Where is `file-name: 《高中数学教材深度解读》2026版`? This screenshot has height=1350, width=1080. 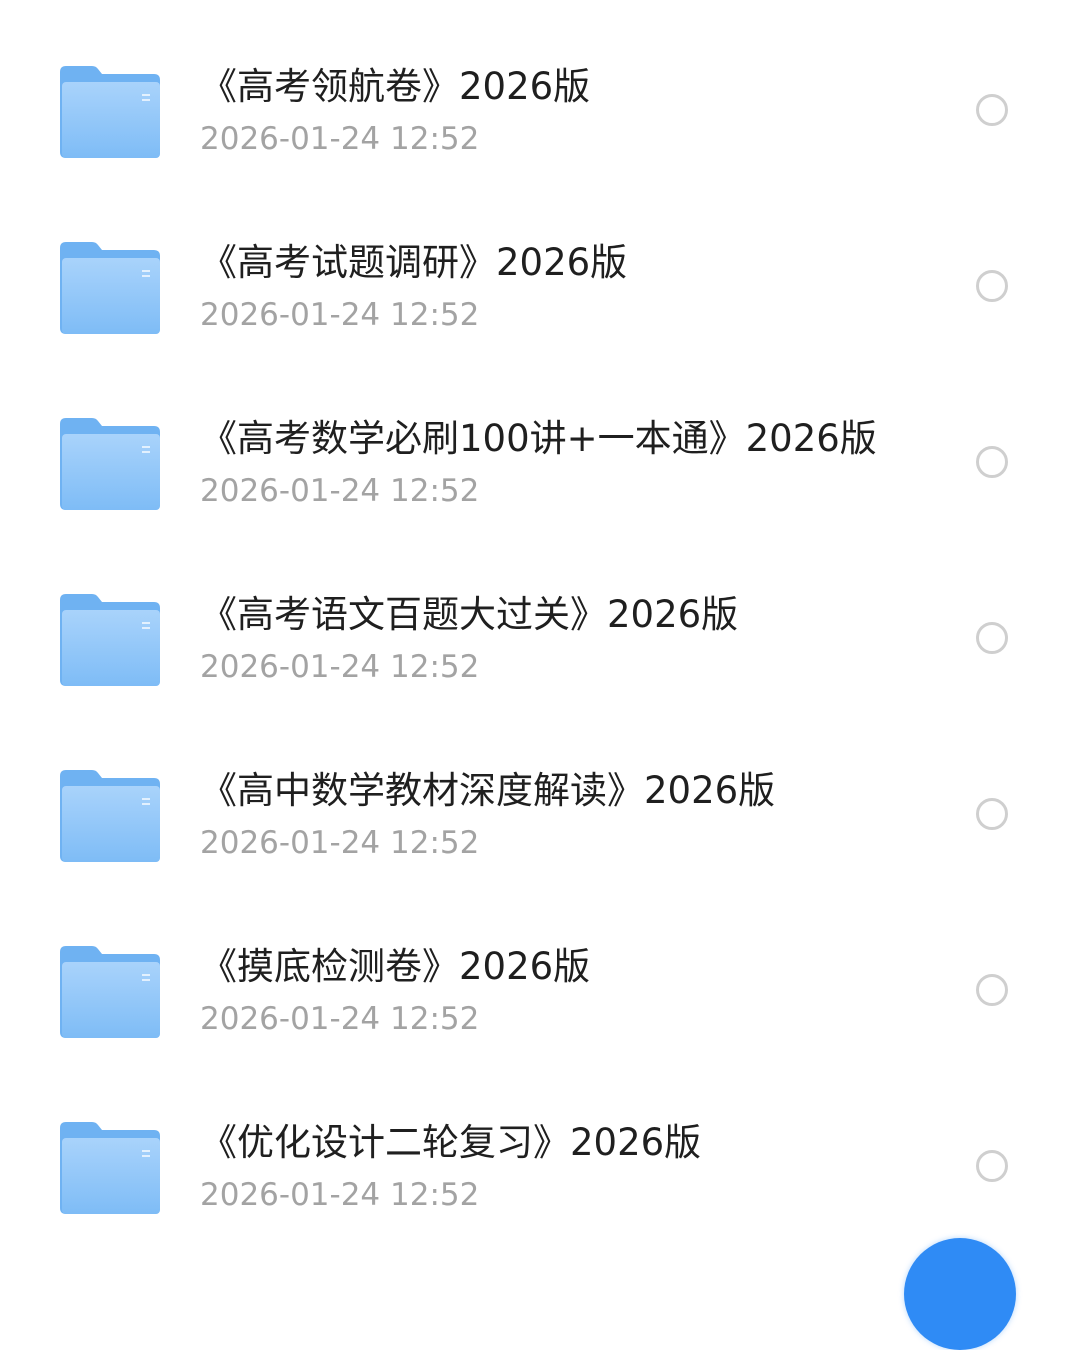
file-name: 《高中数学教材深度解读》2026版 is located at coordinates (488, 790).